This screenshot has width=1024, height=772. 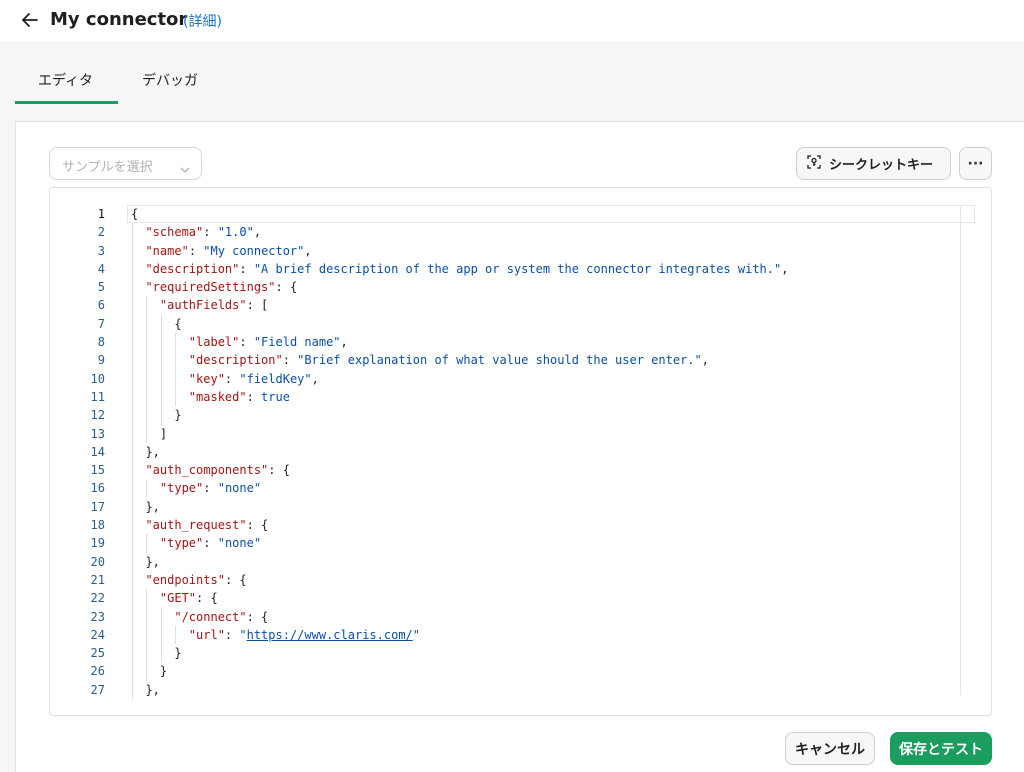 I want to click on code-line: "schema": "1.0",, so click(x=459, y=232).